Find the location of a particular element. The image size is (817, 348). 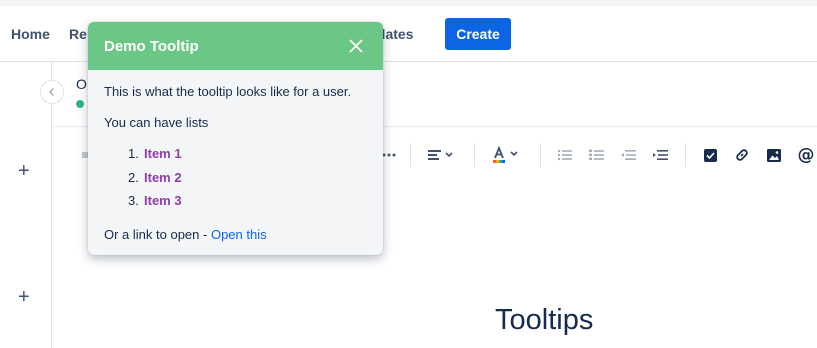

task-icon is located at coordinates (710, 155).